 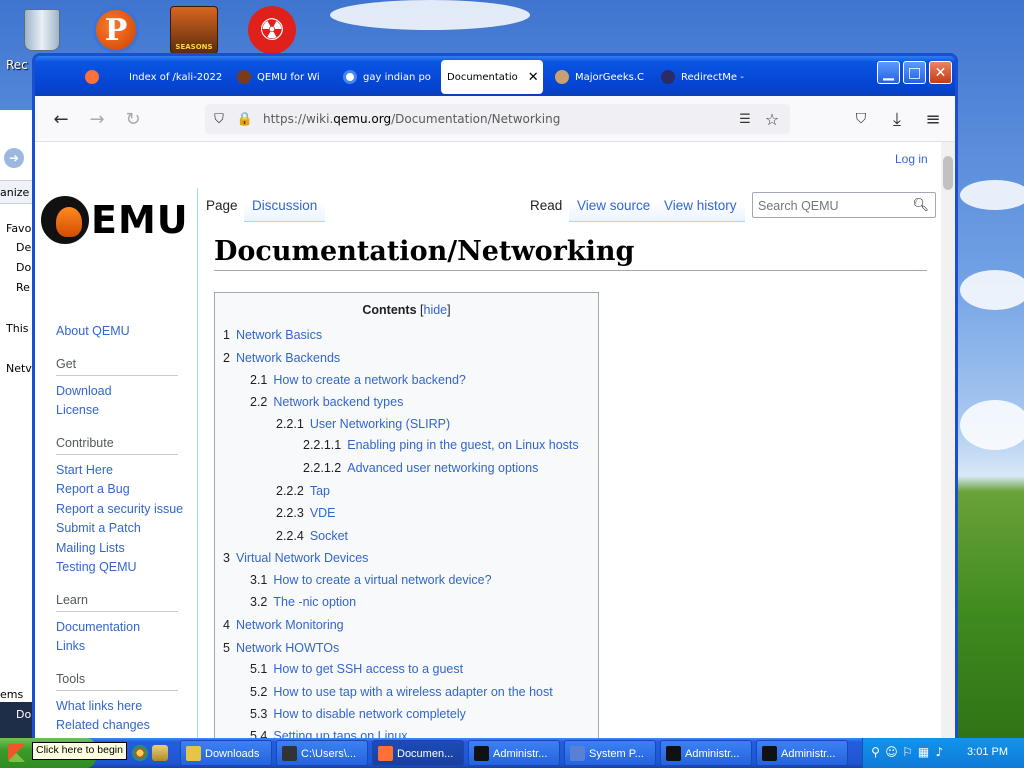 I want to click on toc-item: 2.1 How to create a network backend?, so click(x=358, y=380).